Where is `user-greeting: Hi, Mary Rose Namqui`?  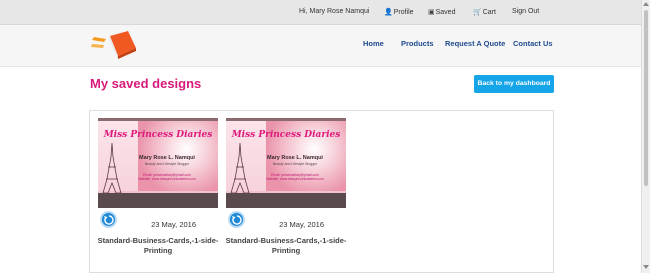 user-greeting: Hi, Mary Rose Namqui is located at coordinates (334, 11).